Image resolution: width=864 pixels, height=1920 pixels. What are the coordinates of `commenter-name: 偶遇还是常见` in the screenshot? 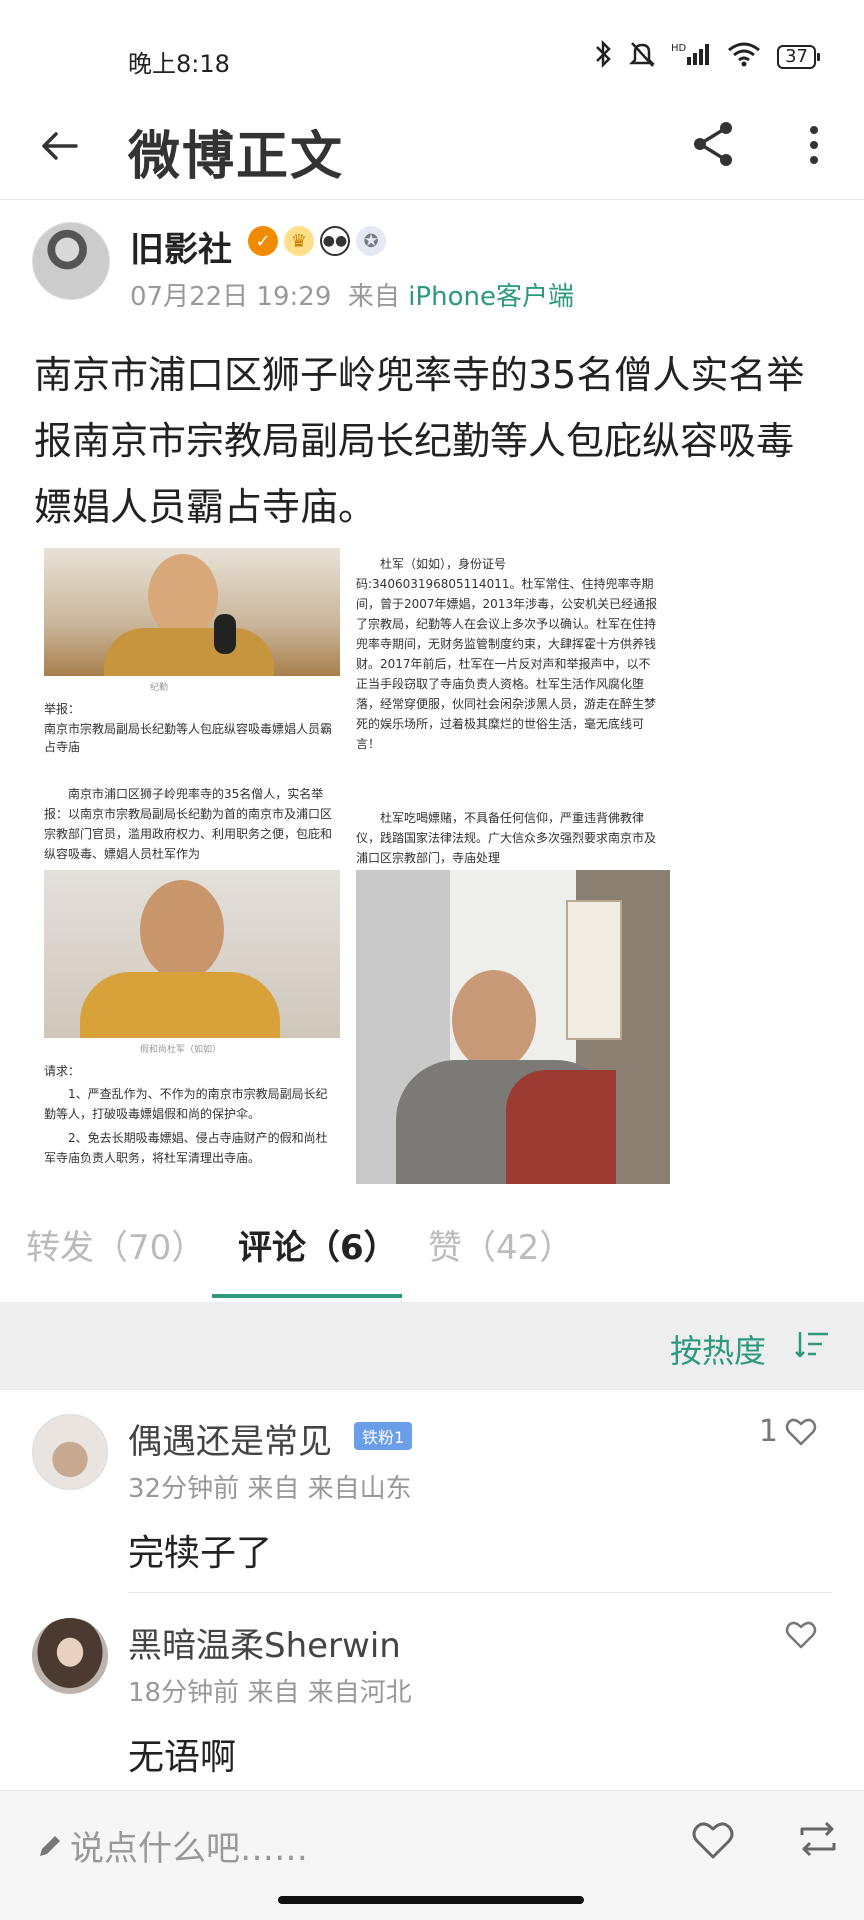 It's located at (230, 1438).